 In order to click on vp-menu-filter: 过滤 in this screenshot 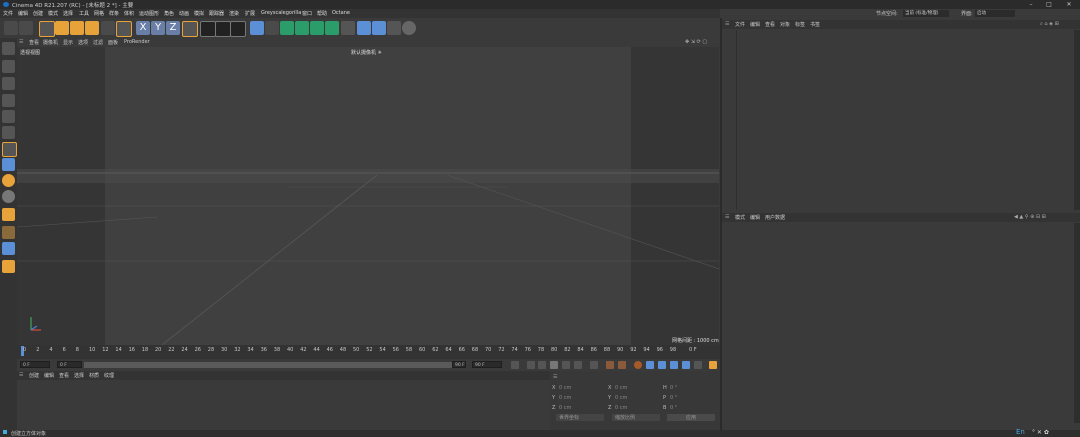, I will do `click(98, 42)`.